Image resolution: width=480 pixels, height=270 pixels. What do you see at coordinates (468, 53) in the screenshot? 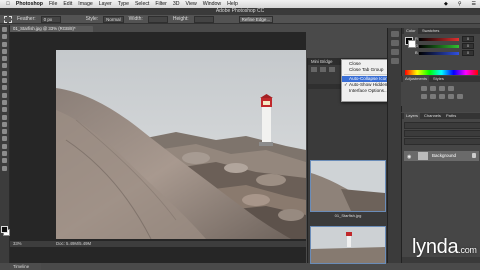
I see `blue-value: 0` at bounding box center [468, 53].